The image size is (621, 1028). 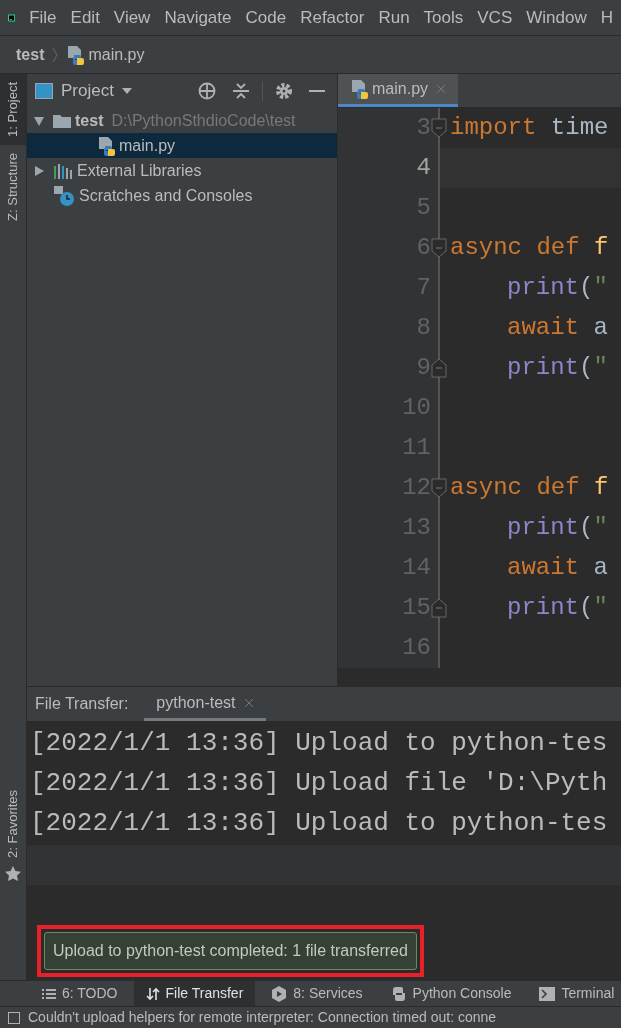 I want to click on menu-item: H, so click(x=606, y=17).